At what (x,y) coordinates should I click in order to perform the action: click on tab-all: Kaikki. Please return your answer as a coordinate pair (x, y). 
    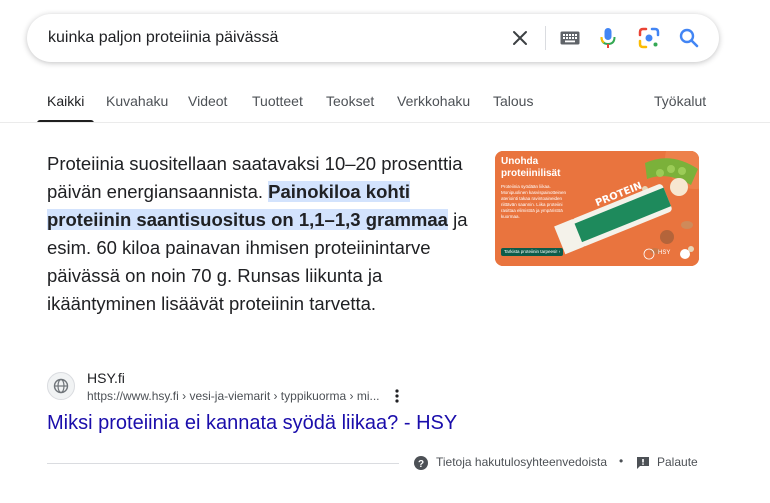
    Looking at the image, I should click on (65, 101).